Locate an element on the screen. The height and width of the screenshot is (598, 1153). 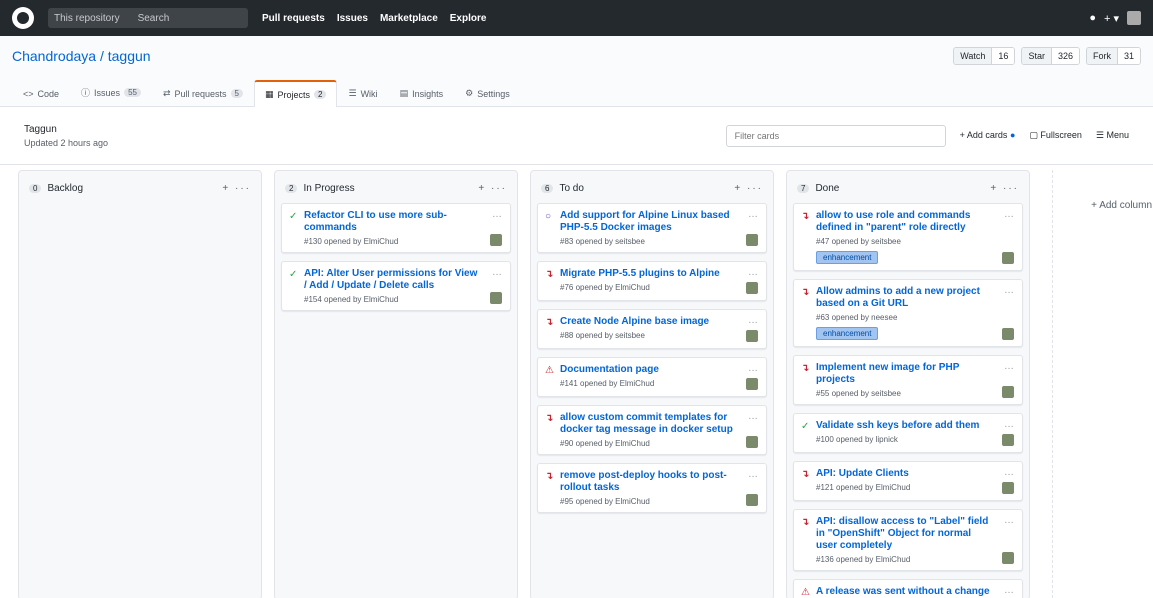
search-input: This repository Search is located at coordinates (148, 18).